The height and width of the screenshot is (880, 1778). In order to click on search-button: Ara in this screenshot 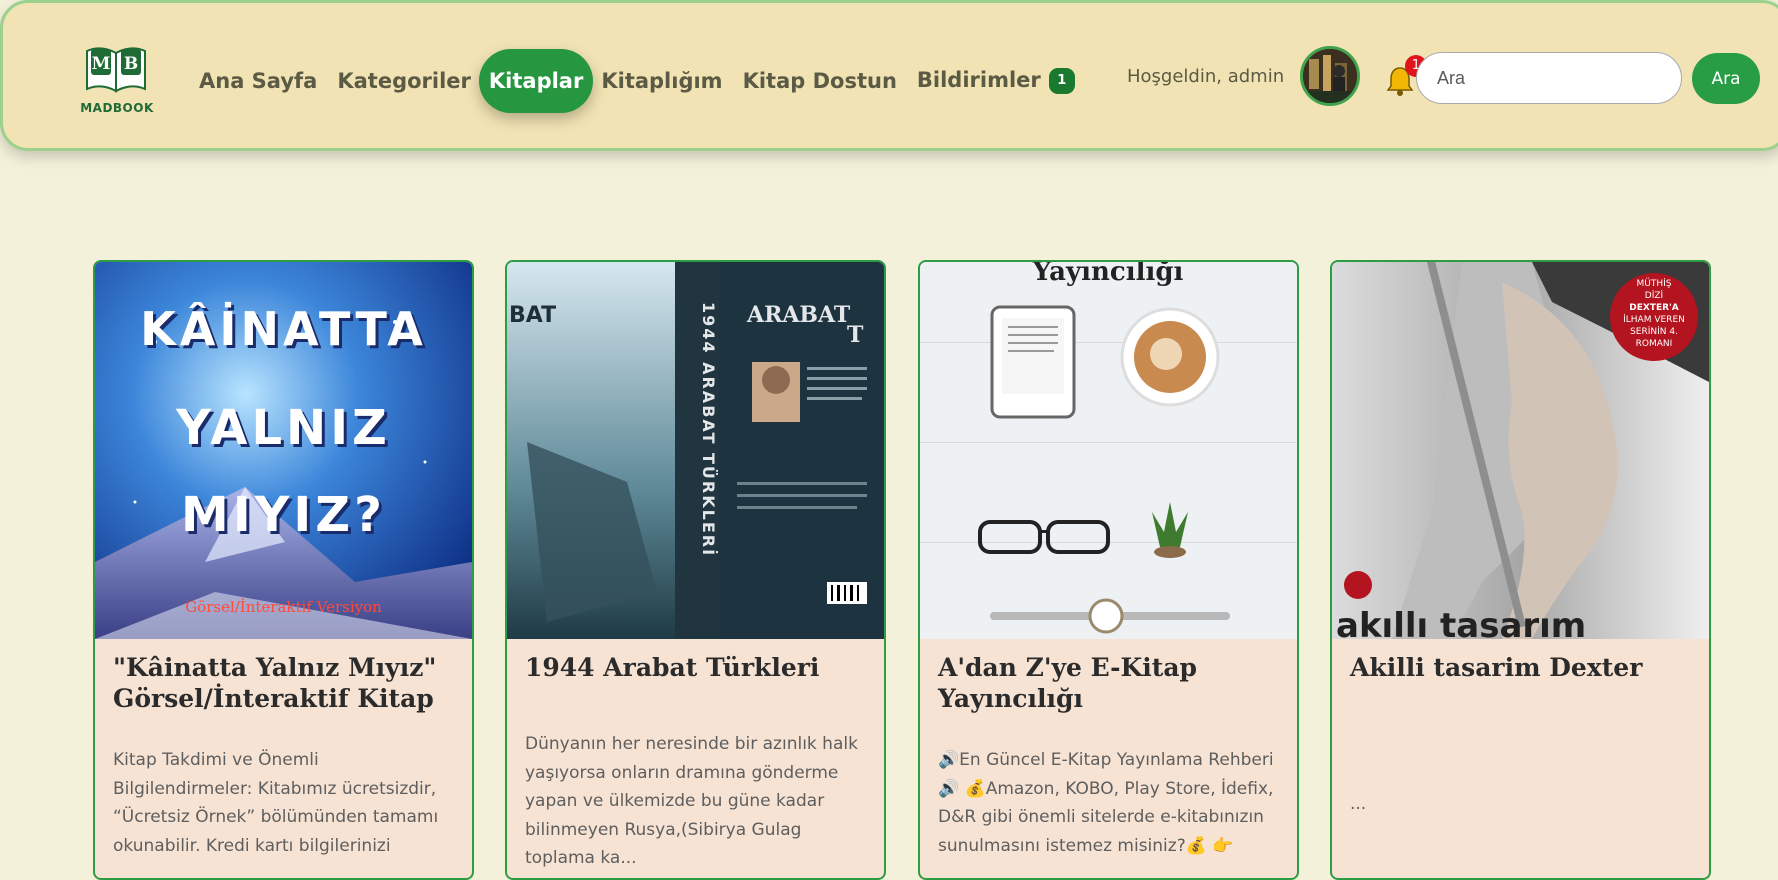, I will do `click(1726, 78)`.